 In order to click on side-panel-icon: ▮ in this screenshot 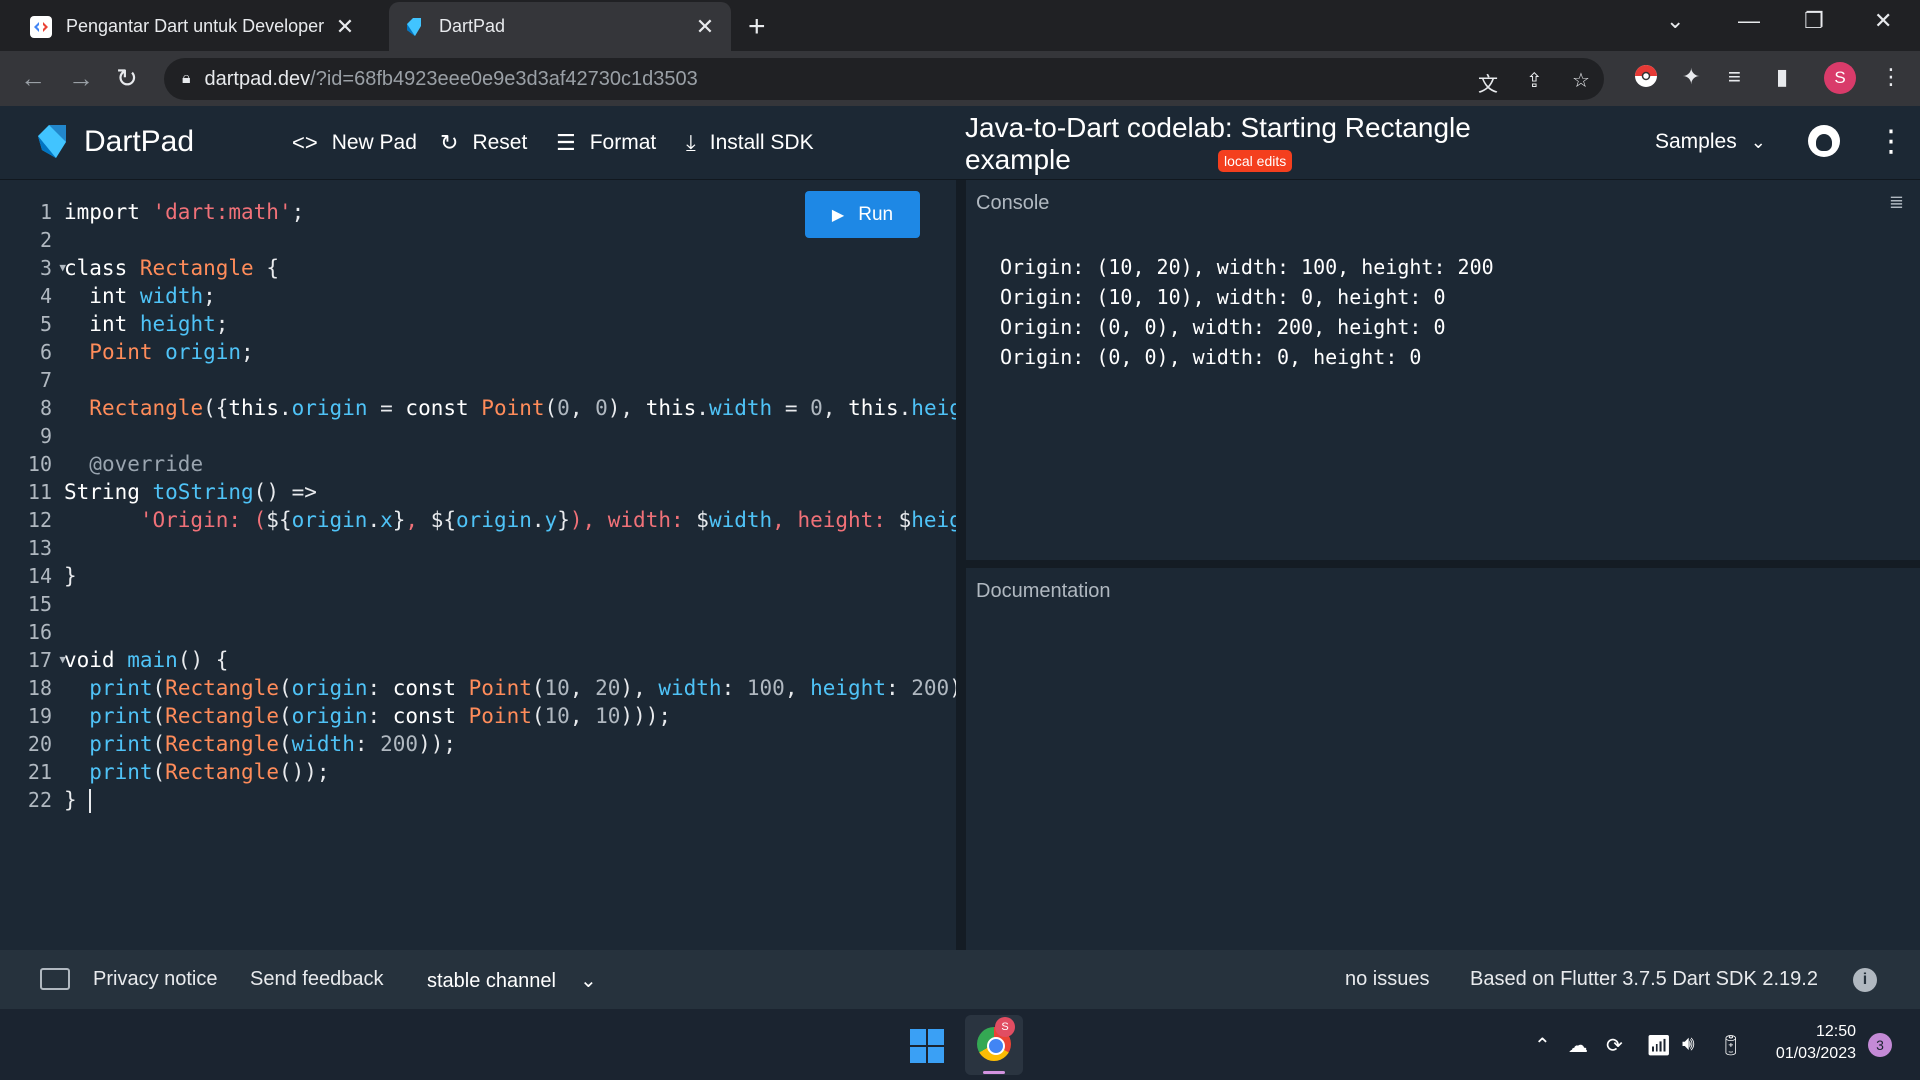, I will do `click(1782, 77)`.